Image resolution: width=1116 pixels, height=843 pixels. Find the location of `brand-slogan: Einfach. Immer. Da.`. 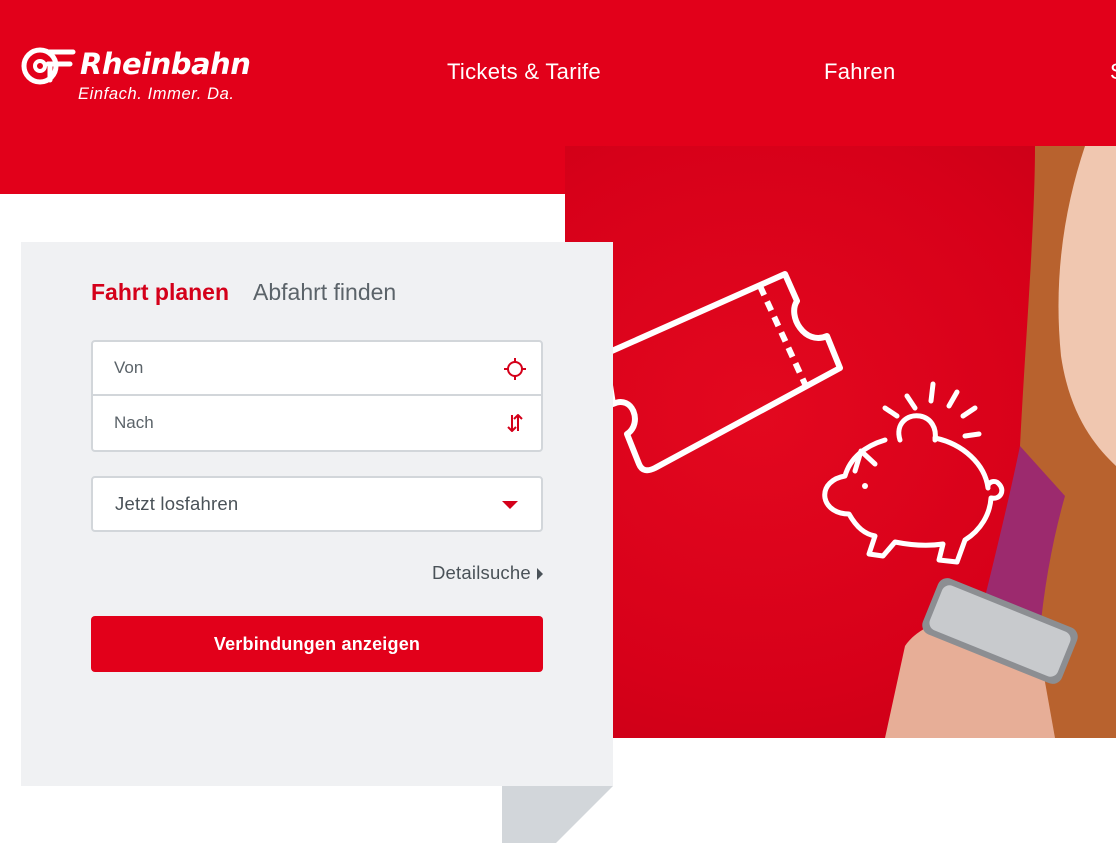

brand-slogan: Einfach. Immer. Da. is located at coordinates (156, 94).